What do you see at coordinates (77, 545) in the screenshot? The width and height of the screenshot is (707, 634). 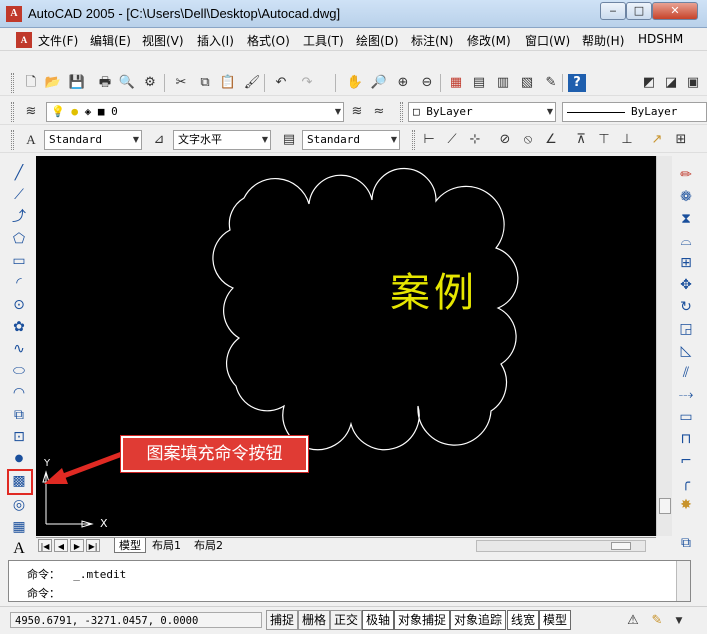 I see `tab-nav-next: ▶` at bounding box center [77, 545].